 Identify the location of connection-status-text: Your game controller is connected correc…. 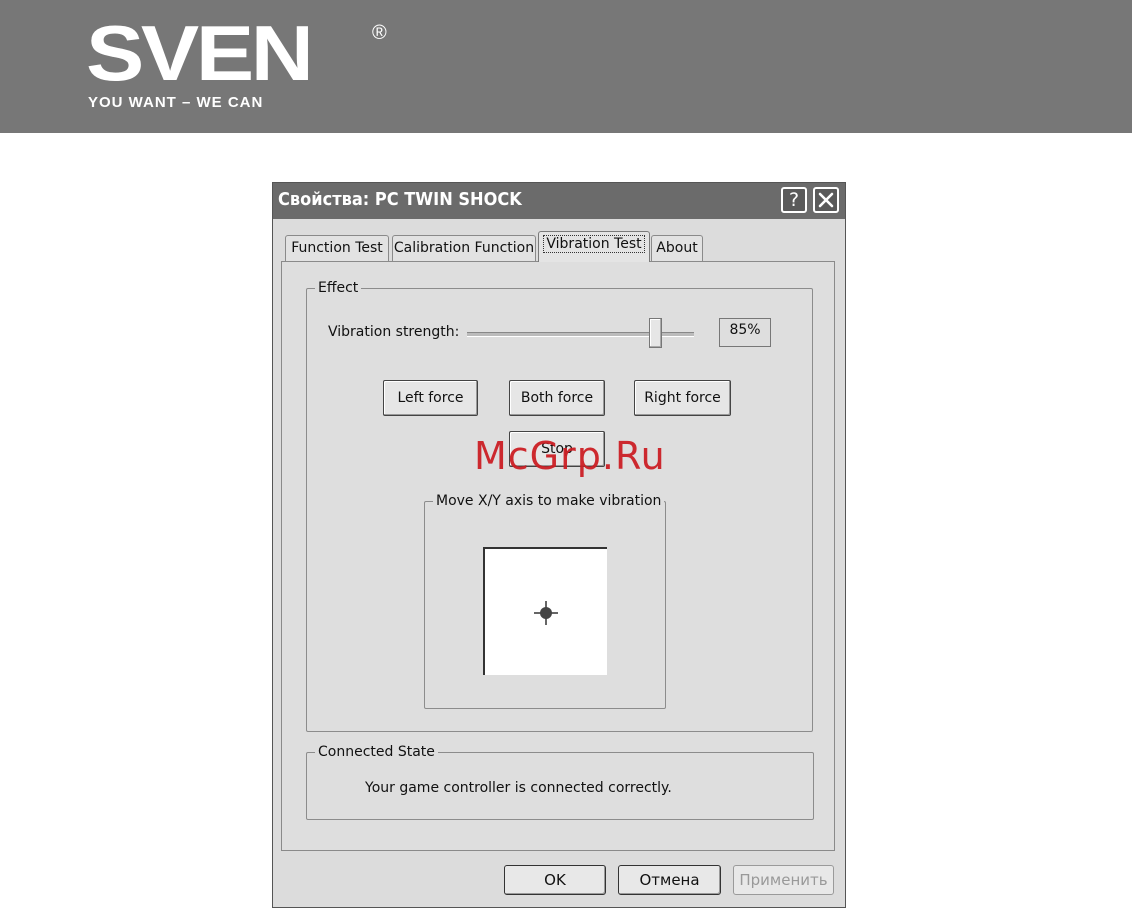
(518, 788).